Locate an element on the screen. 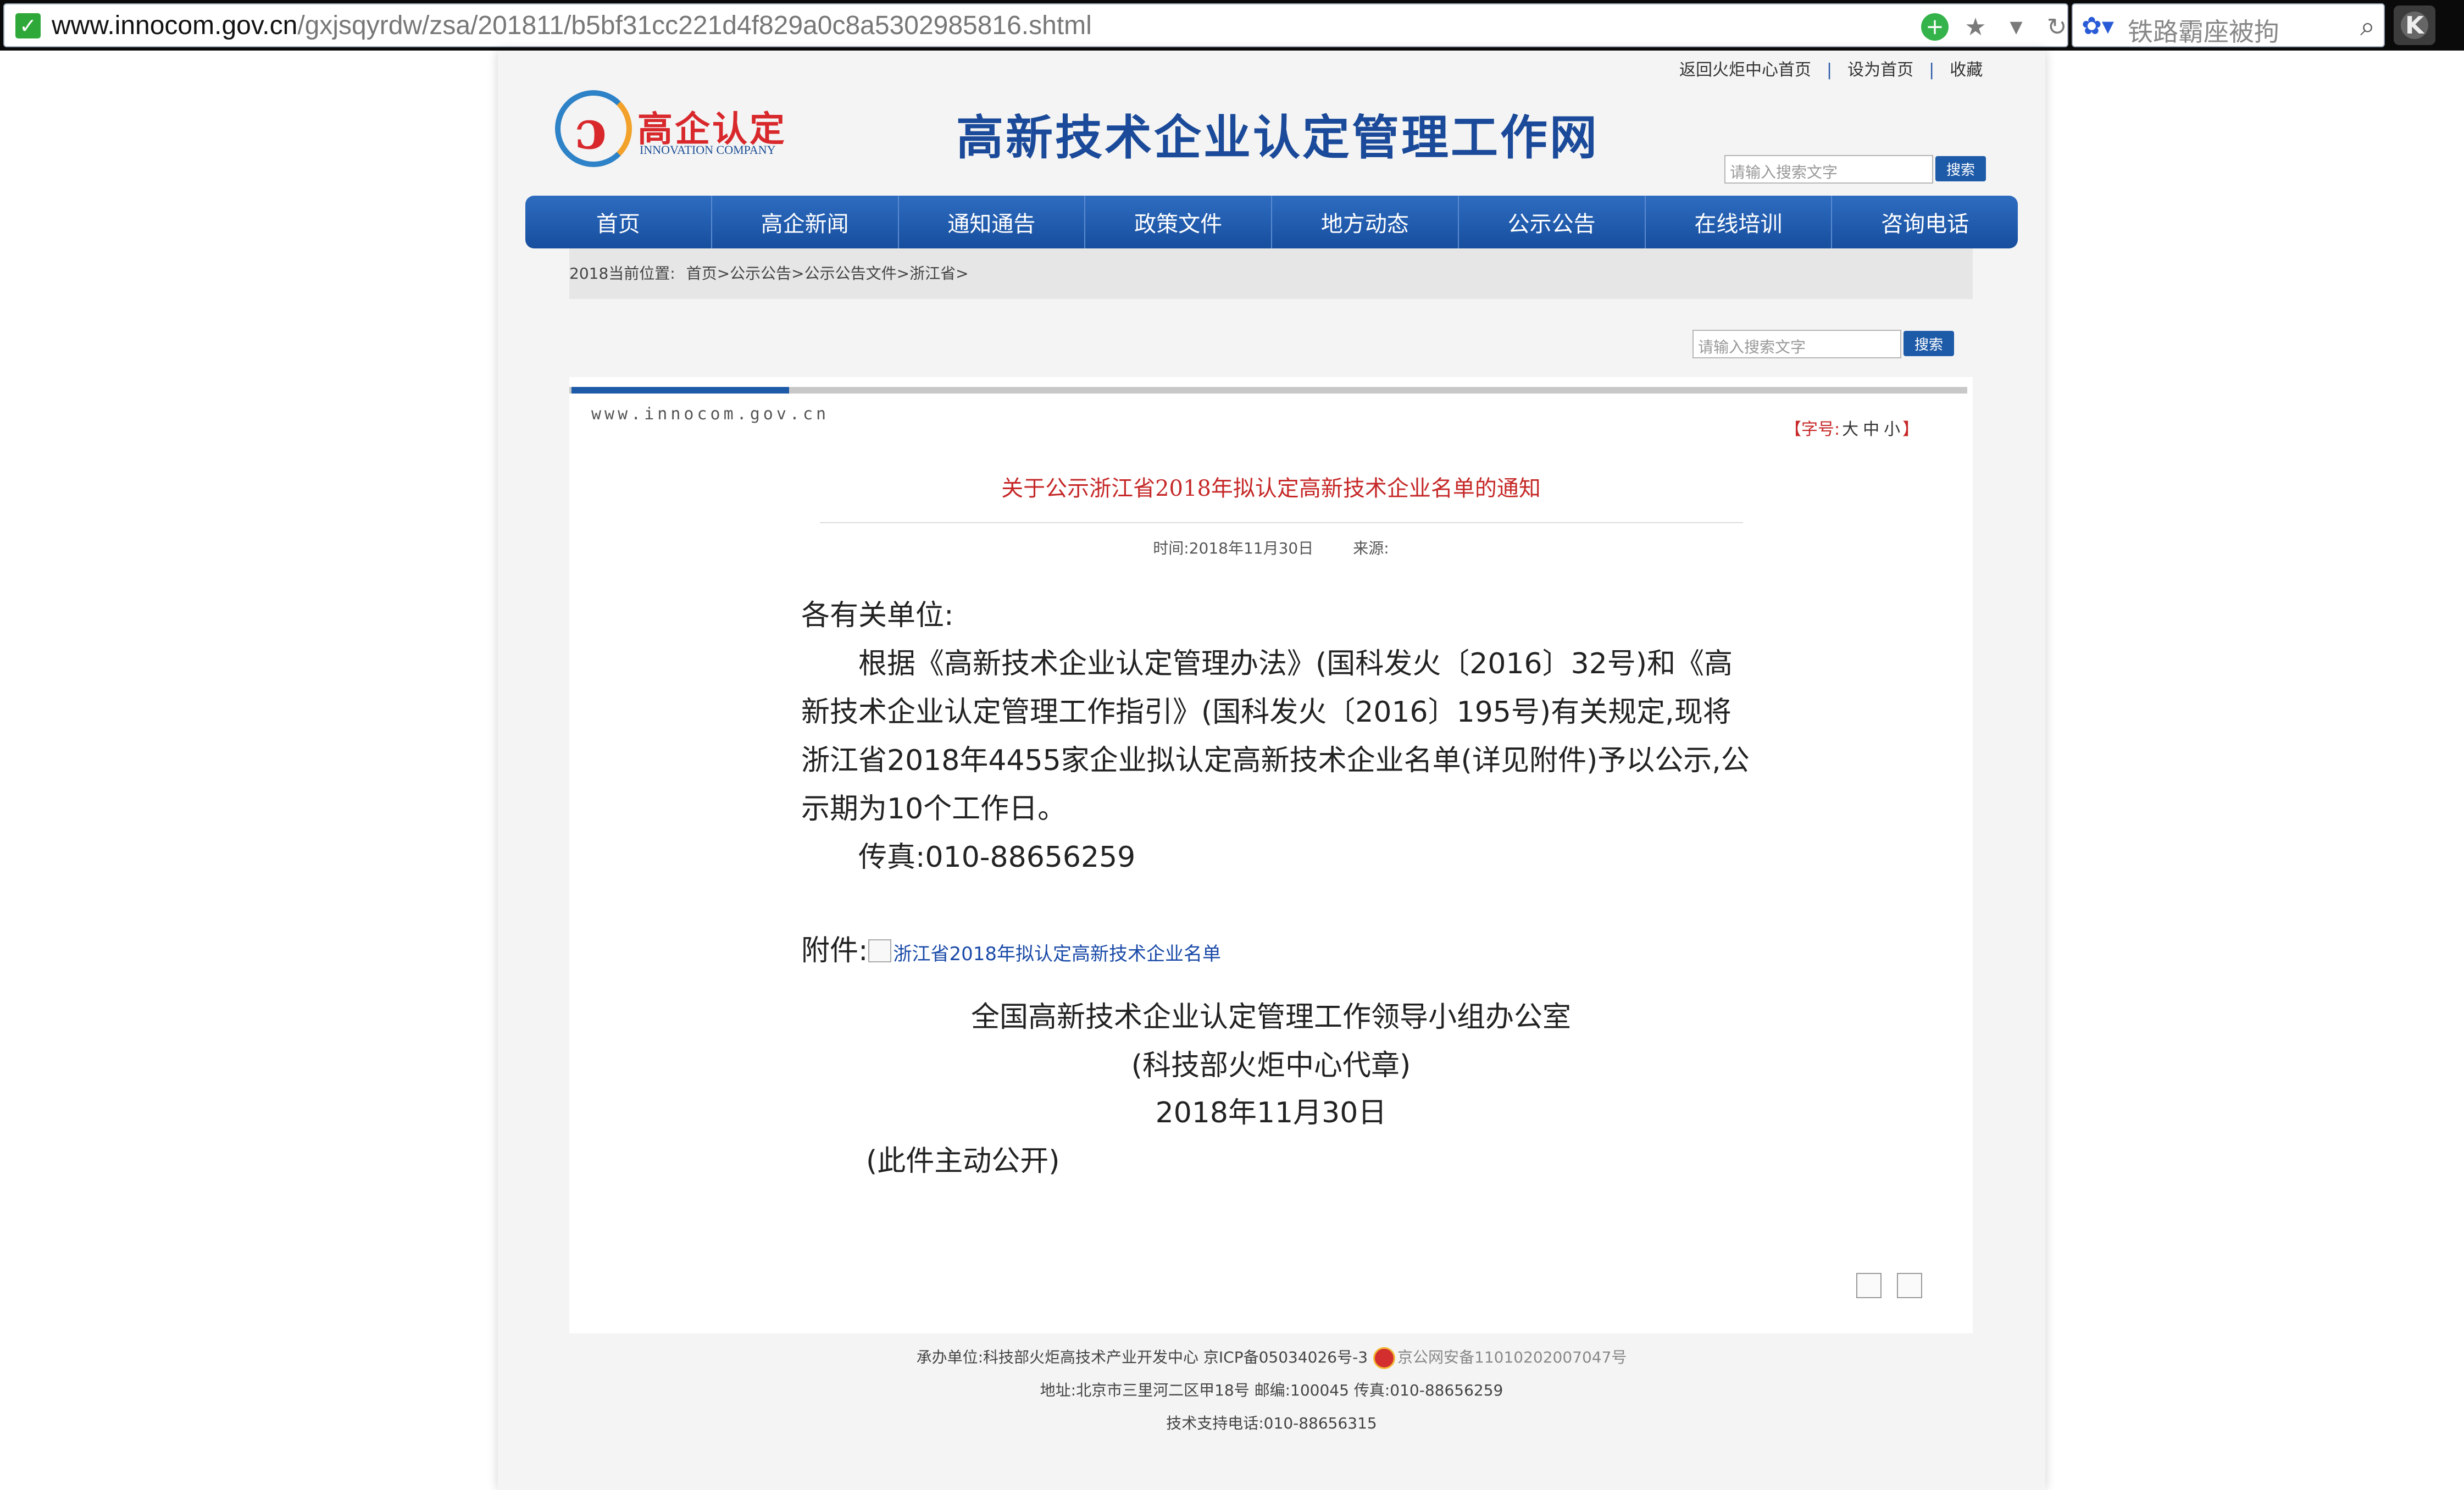 This screenshot has height=1490, width=2464. logo-subtitle: INNOVATION COMPANY is located at coordinates (708, 150).